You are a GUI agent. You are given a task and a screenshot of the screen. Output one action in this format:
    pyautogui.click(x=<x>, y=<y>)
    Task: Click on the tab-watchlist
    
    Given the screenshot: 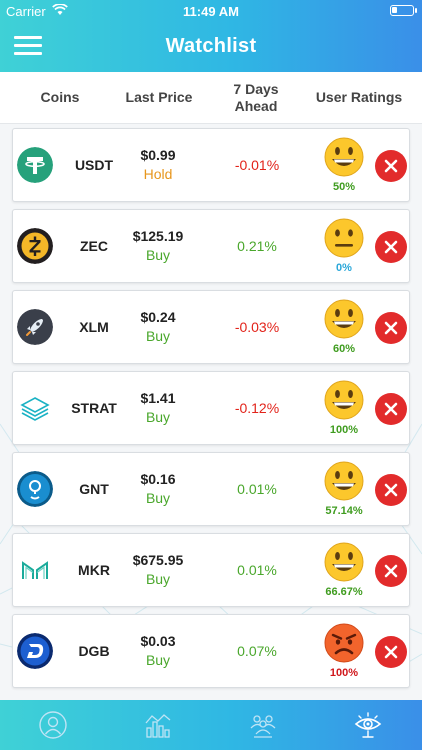 What is the action you would take?
    pyautogui.click(x=367, y=725)
    